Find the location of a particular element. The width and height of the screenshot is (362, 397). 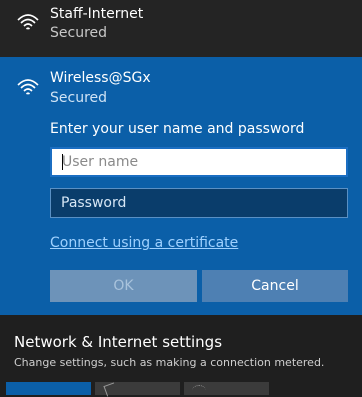

password-input is located at coordinates (199, 203).